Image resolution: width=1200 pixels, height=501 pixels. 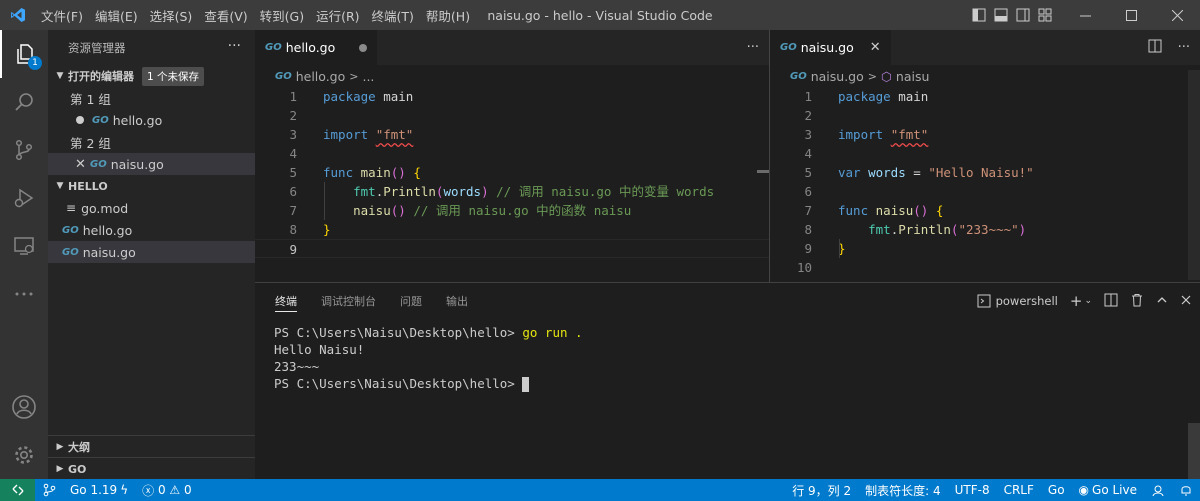 What do you see at coordinates (234, 46) in the screenshot?
I see `sidebar-more-icon: ···` at bounding box center [234, 46].